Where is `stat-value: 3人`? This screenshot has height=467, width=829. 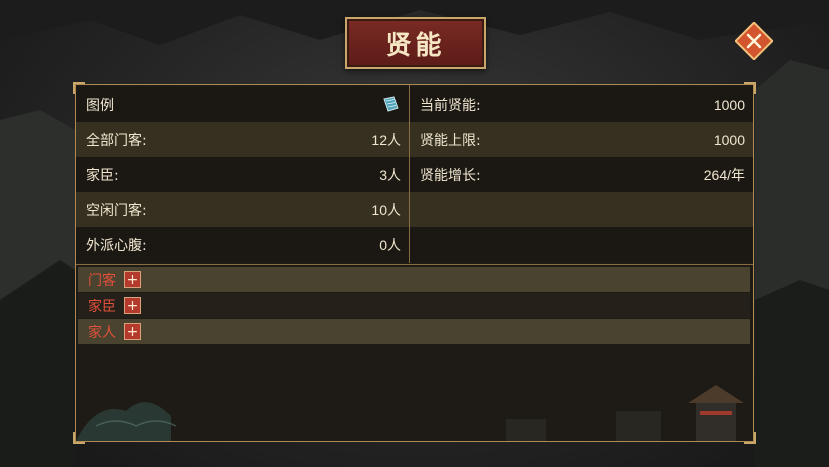
stat-value: 3人 is located at coordinates (390, 174).